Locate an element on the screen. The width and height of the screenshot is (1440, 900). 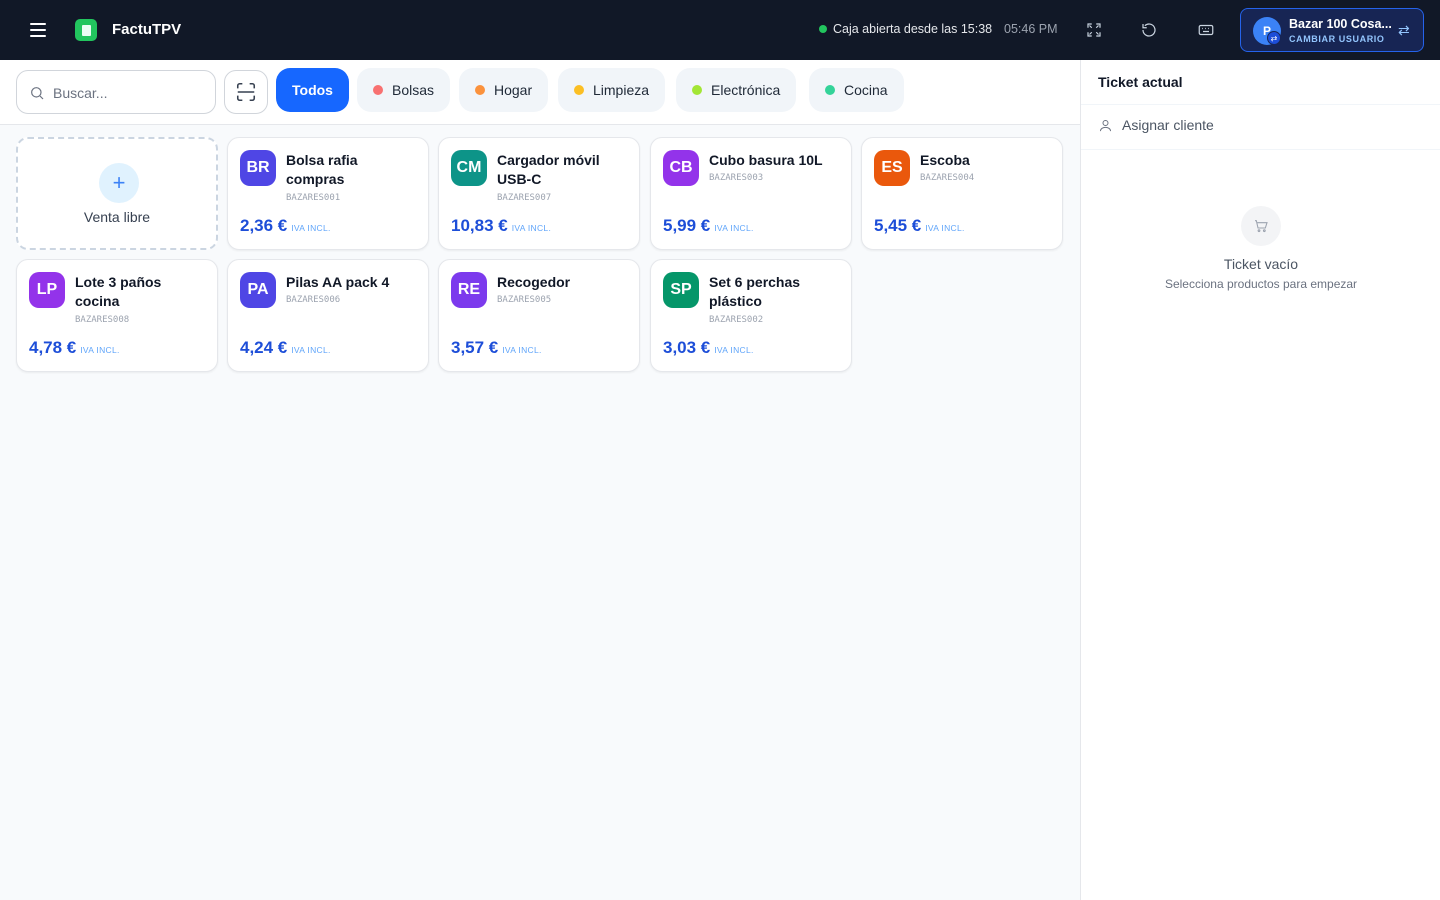
product-initials: PA is located at coordinates (258, 290).